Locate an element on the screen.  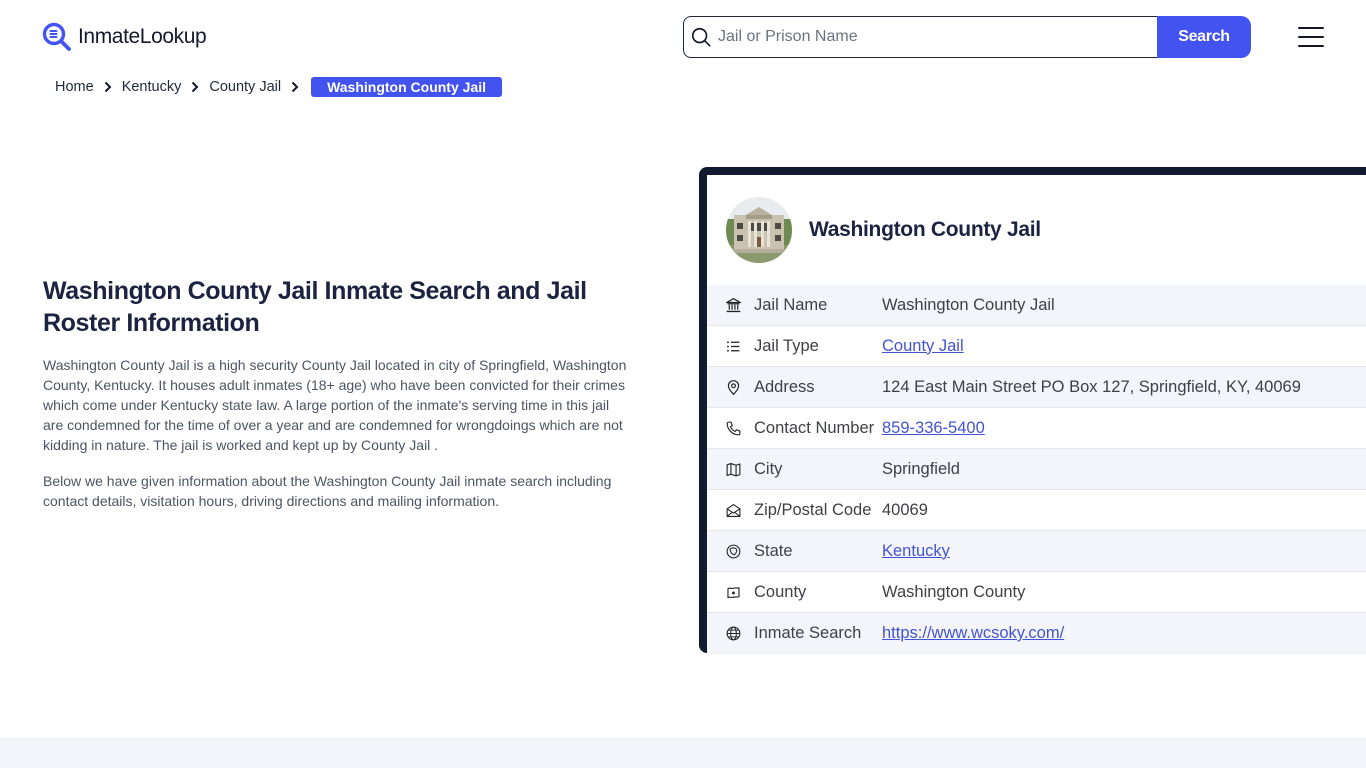
state-badge-icon is located at coordinates (733, 551).